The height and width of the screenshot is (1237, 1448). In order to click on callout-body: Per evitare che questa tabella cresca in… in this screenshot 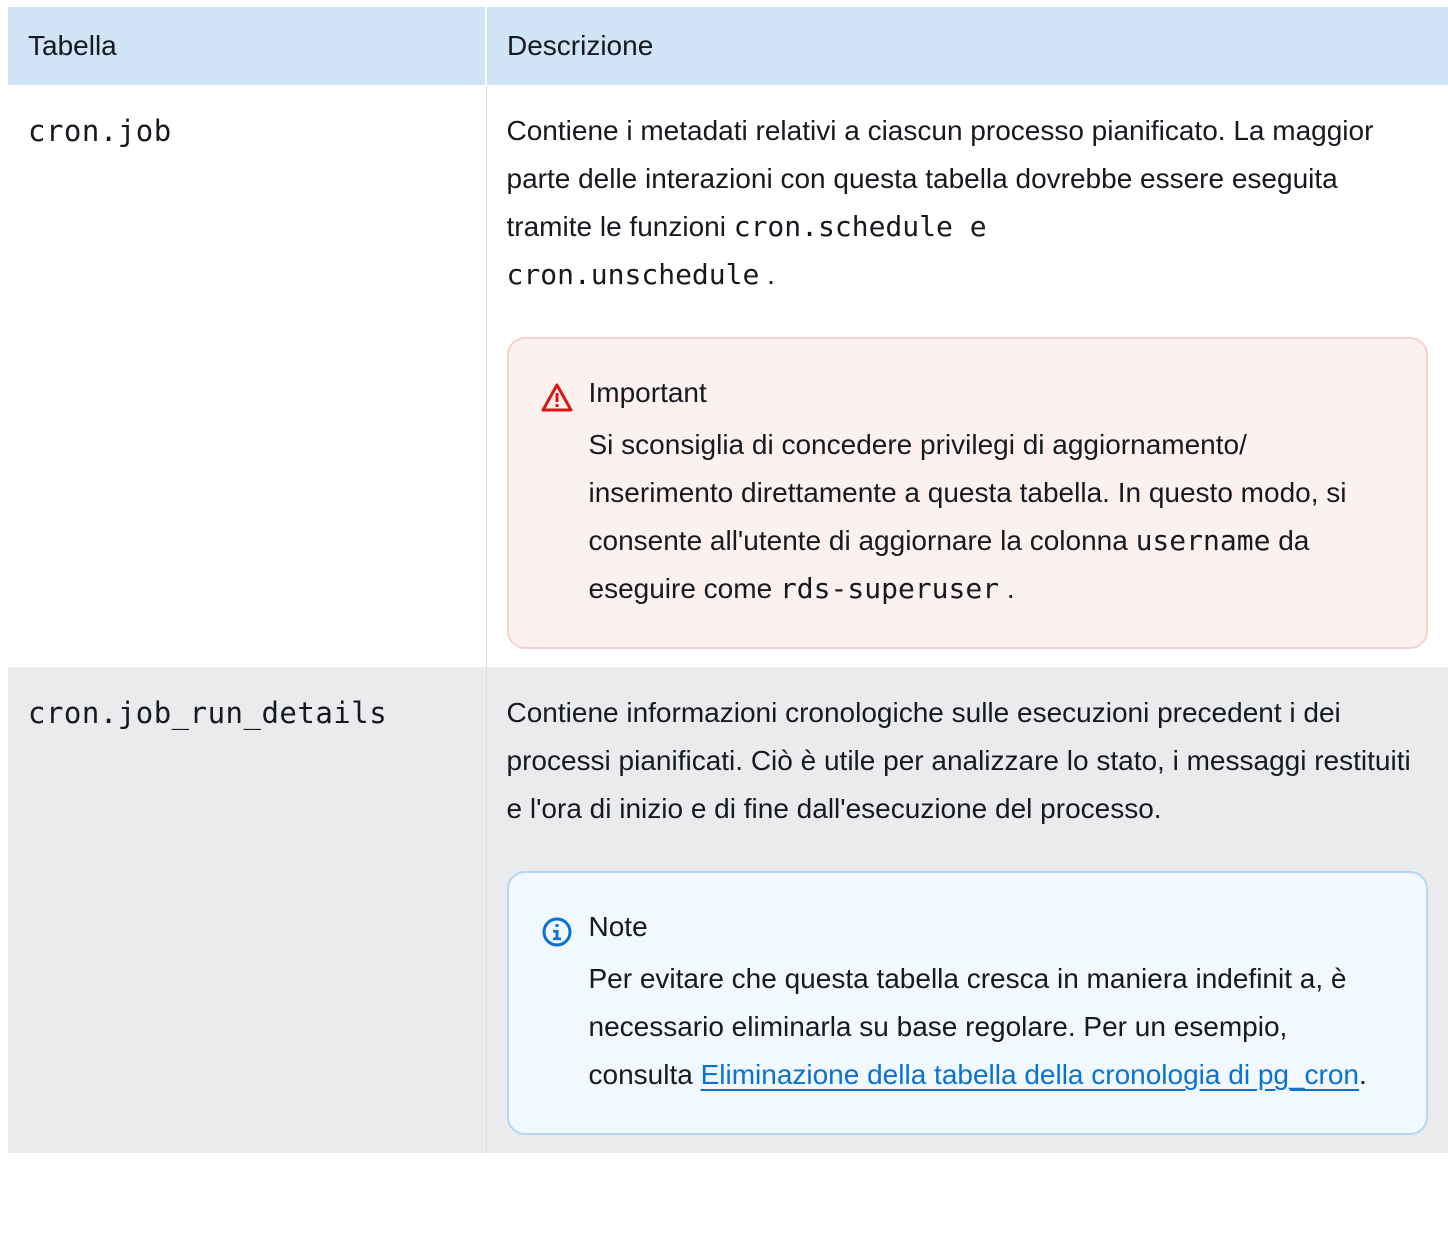, I will do `click(992, 1027)`.